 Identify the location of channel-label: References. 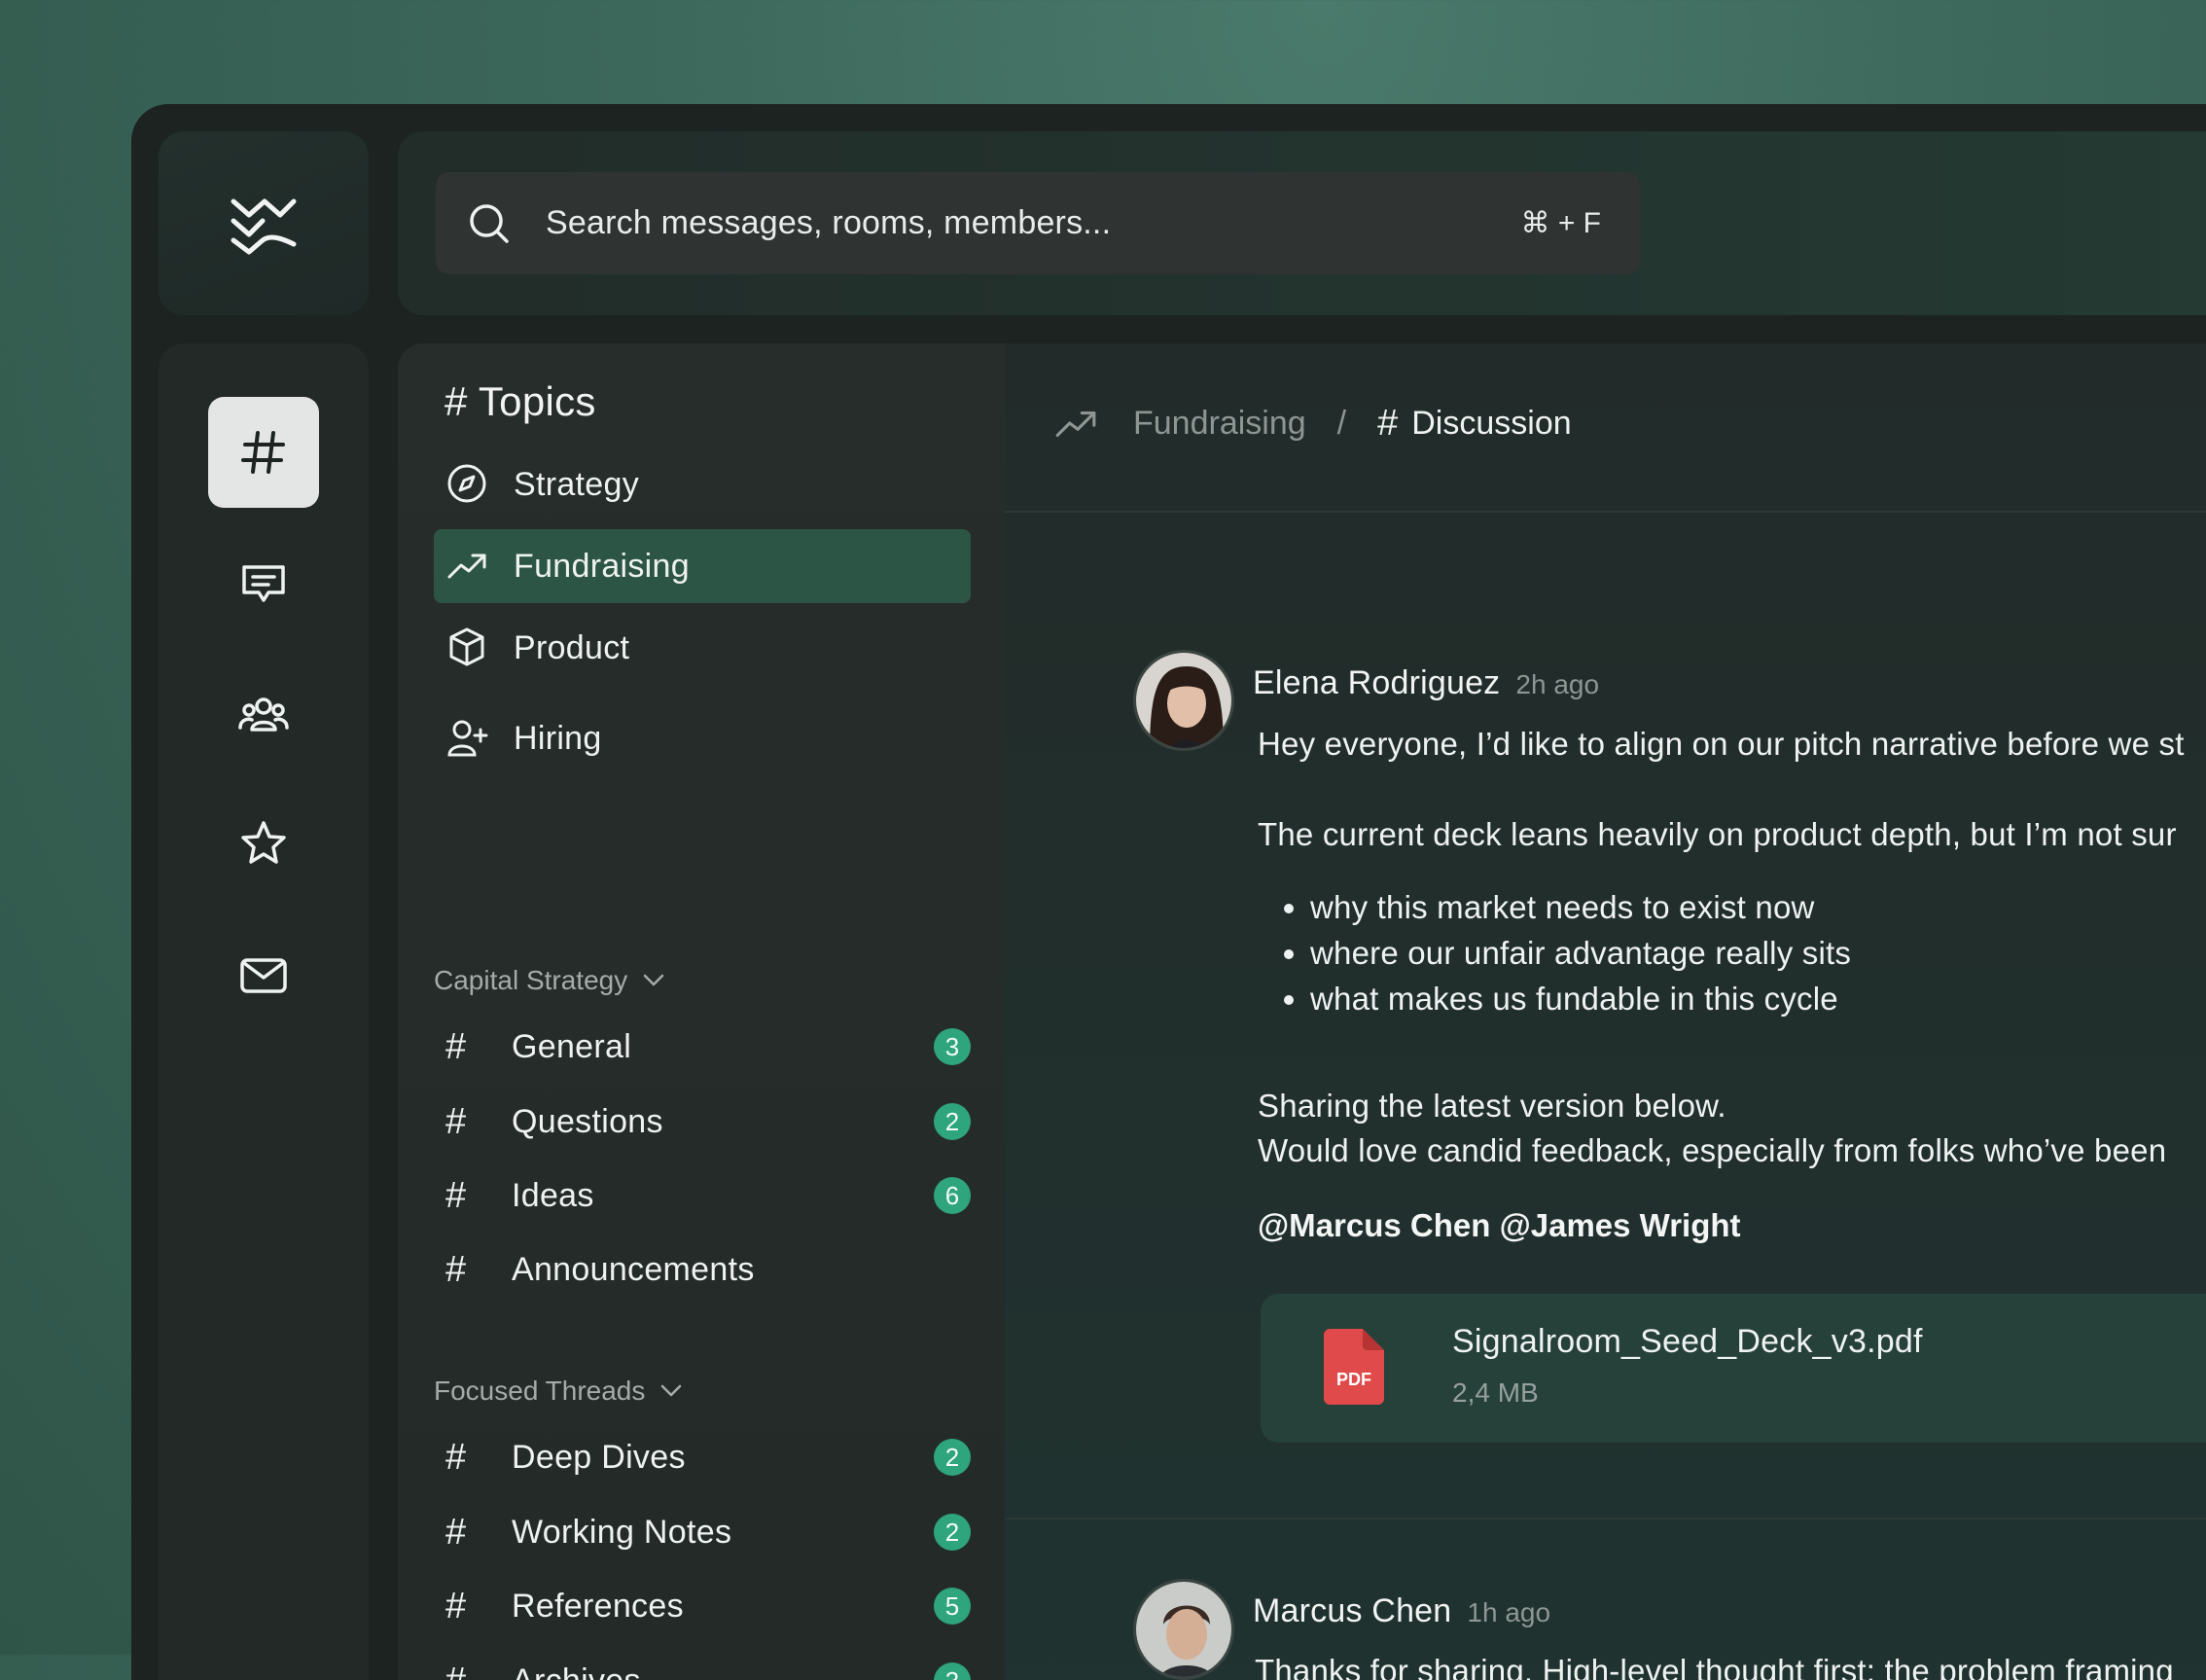
(598, 1607).